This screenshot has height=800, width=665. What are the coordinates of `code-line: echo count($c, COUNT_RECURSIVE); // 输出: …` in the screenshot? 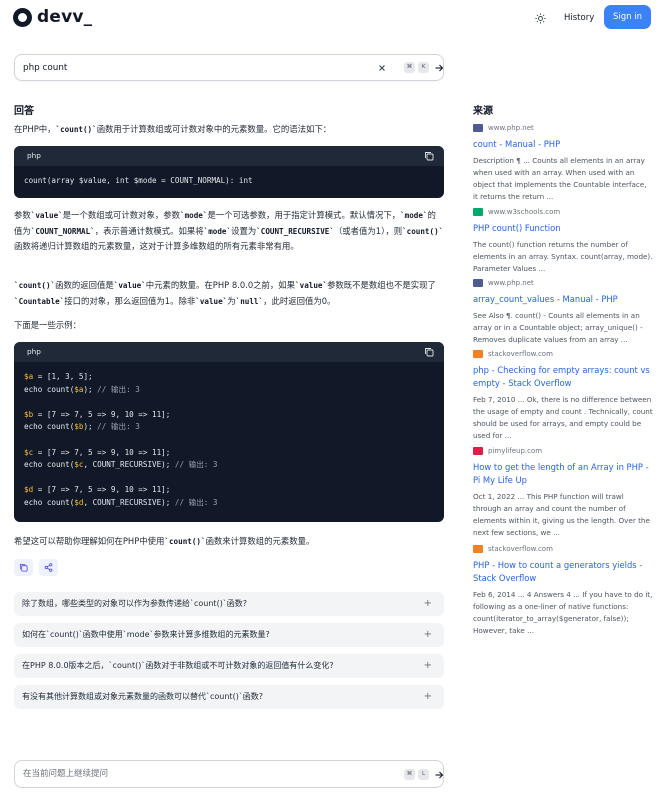 It's located at (121, 465).